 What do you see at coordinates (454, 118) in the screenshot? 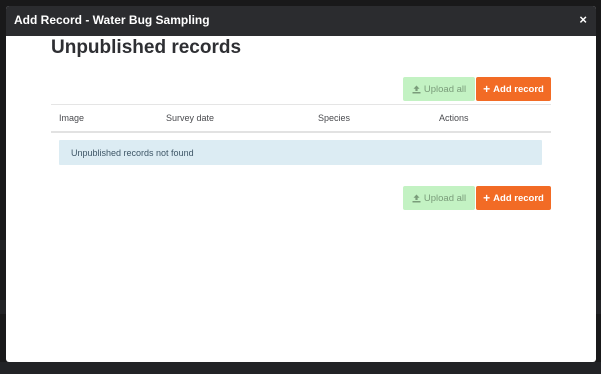
I see `column-header-actions: Actions` at bounding box center [454, 118].